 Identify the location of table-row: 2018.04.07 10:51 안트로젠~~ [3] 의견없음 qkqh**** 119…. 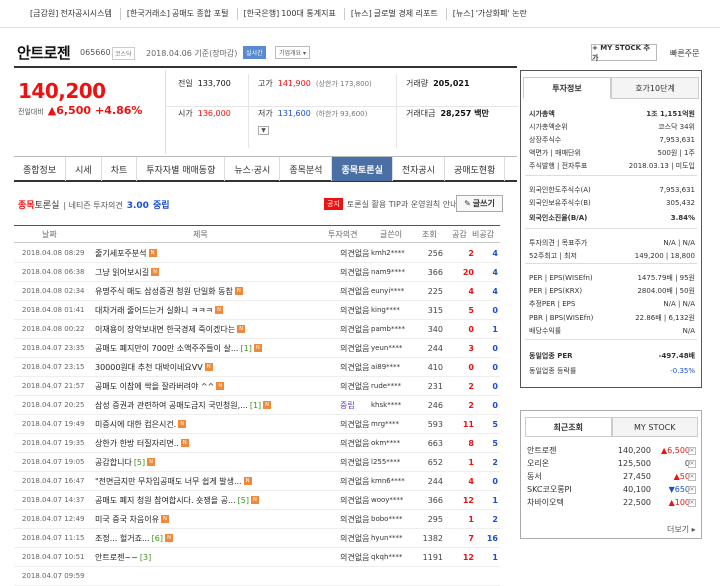
(257, 557).